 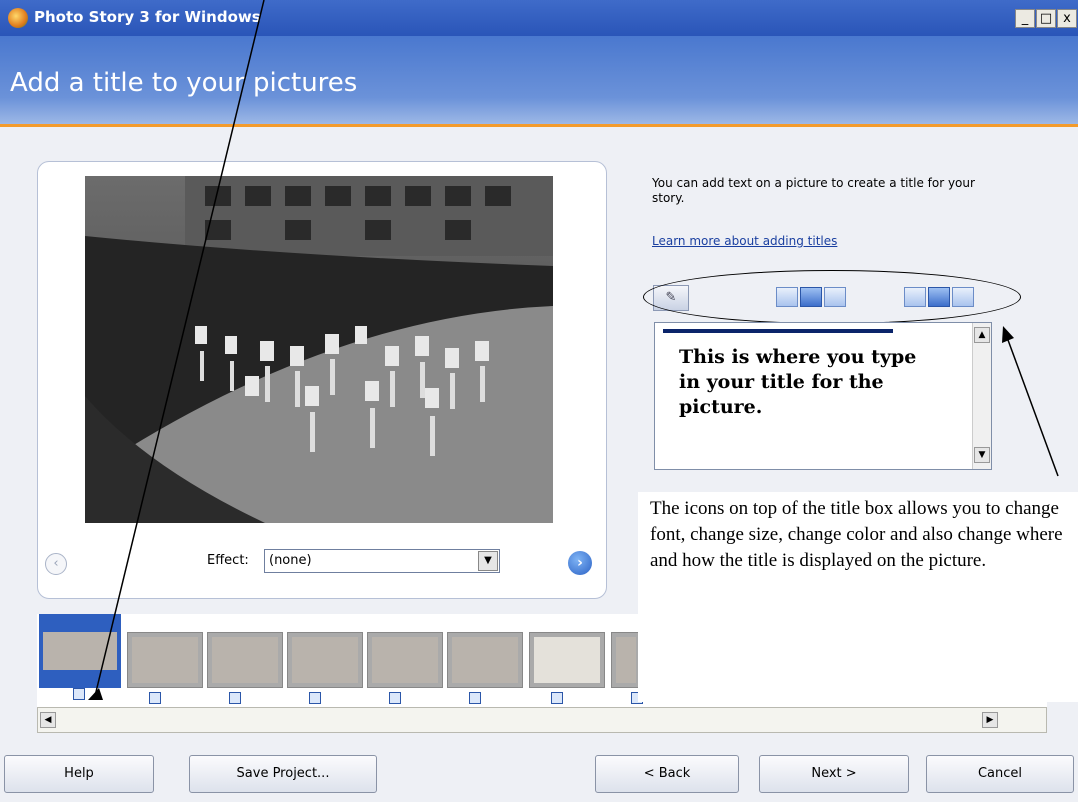 What do you see at coordinates (1025, 18) in the screenshot?
I see `minimize-button: _` at bounding box center [1025, 18].